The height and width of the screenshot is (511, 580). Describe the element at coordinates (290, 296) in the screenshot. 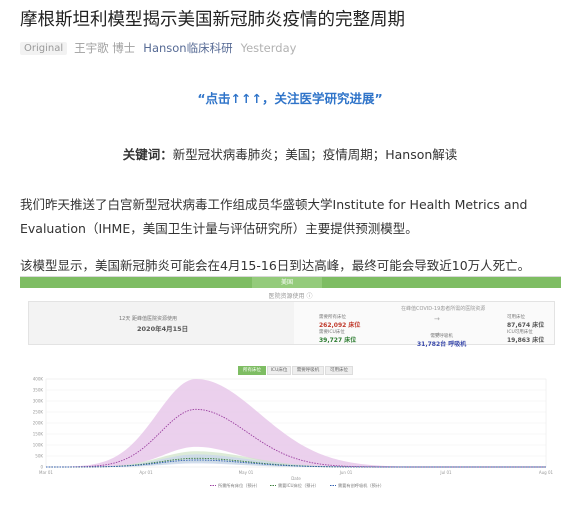

I see `hospital-resource-heading: 医院资源使用 ⓘ` at that location.